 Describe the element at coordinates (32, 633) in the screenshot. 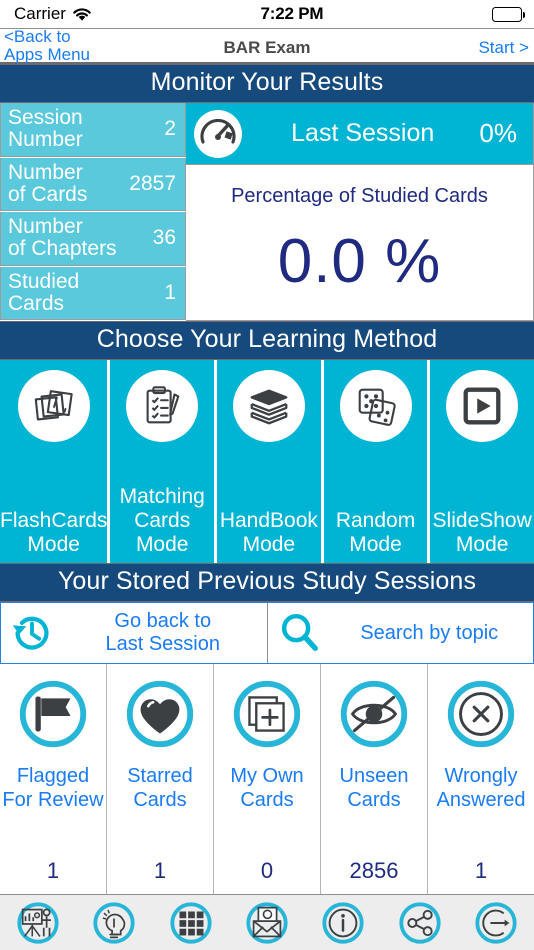

I see `history-clock-icon` at that location.